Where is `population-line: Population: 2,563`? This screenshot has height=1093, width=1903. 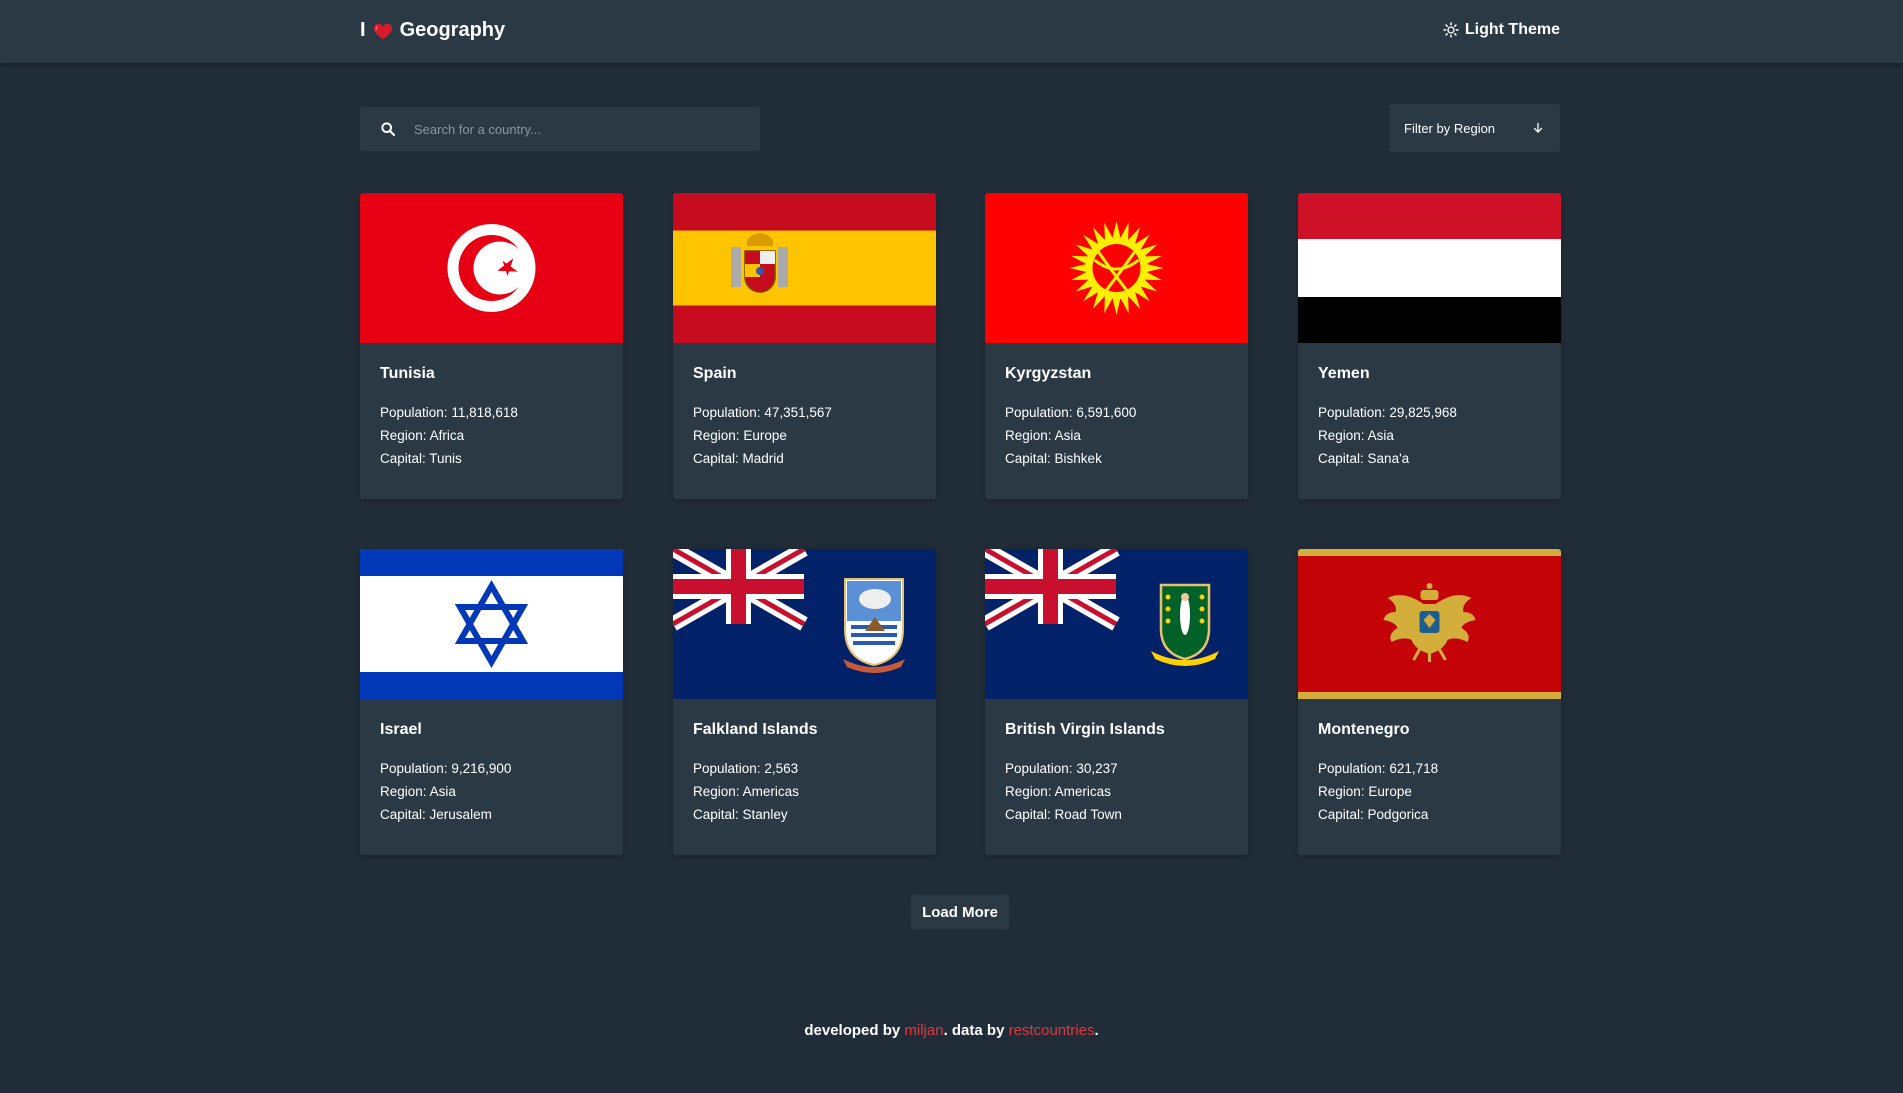
population-line: Population: 2,563 is located at coordinates (804, 768).